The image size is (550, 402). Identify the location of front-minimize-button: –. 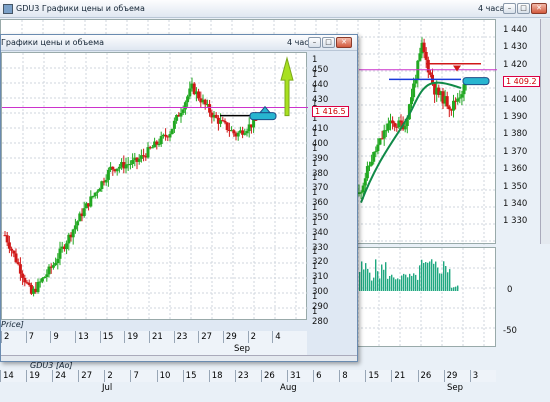
(314, 42).